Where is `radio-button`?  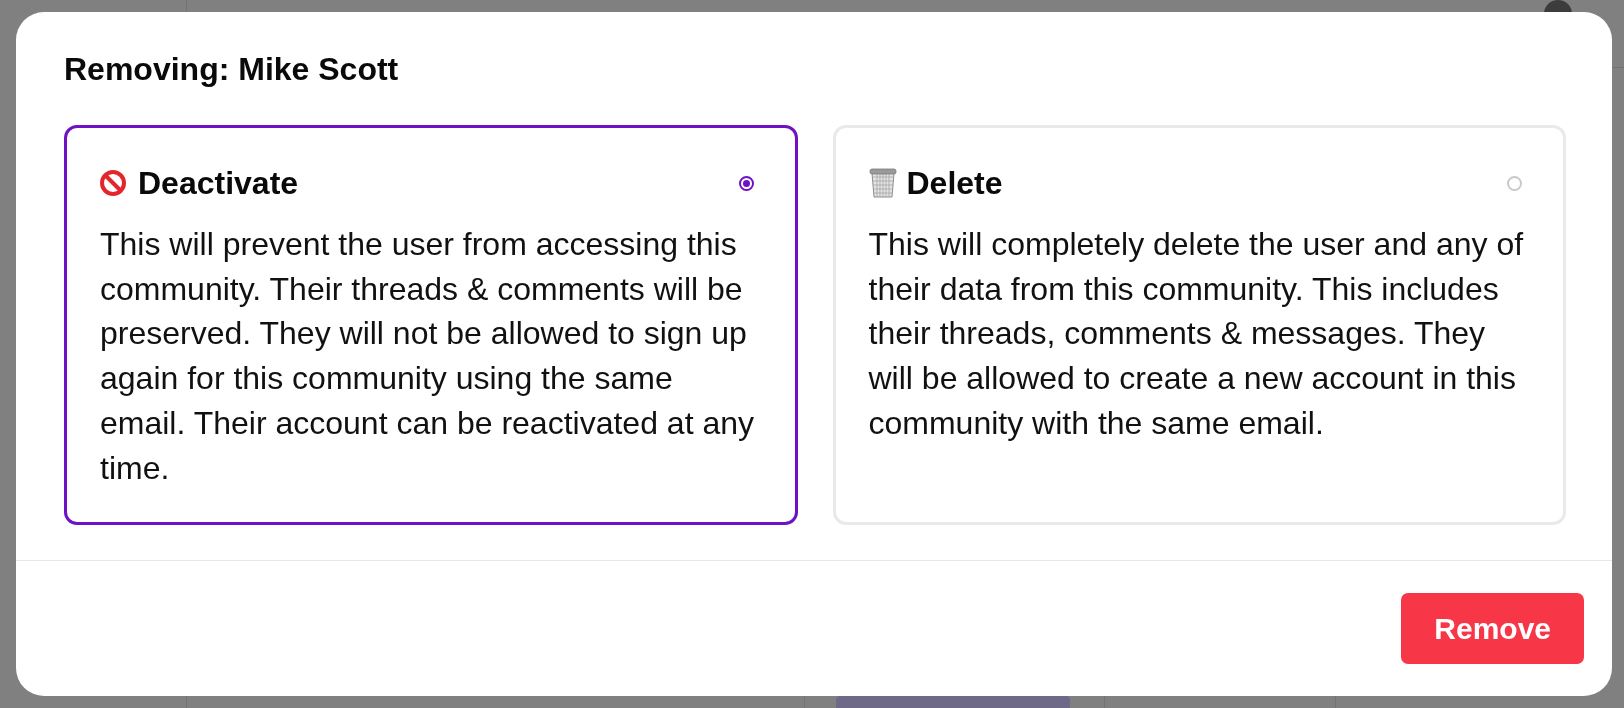 radio-button is located at coordinates (746, 183).